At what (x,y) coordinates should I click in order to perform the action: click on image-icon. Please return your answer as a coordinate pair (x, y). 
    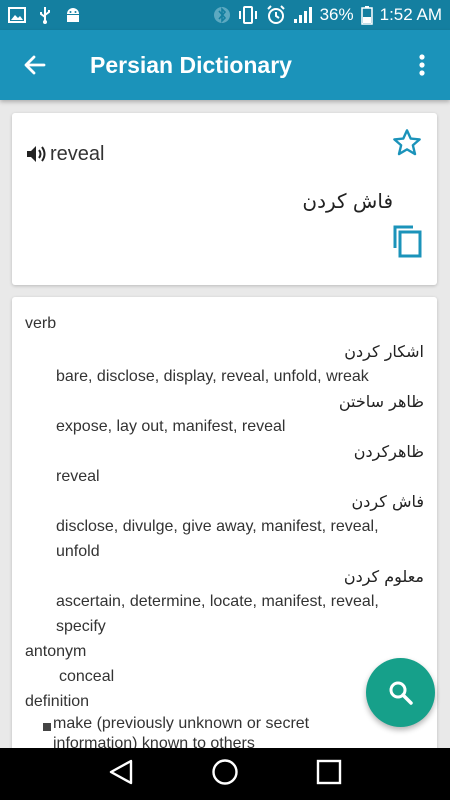
    Looking at the image, I should click on (17, 15).